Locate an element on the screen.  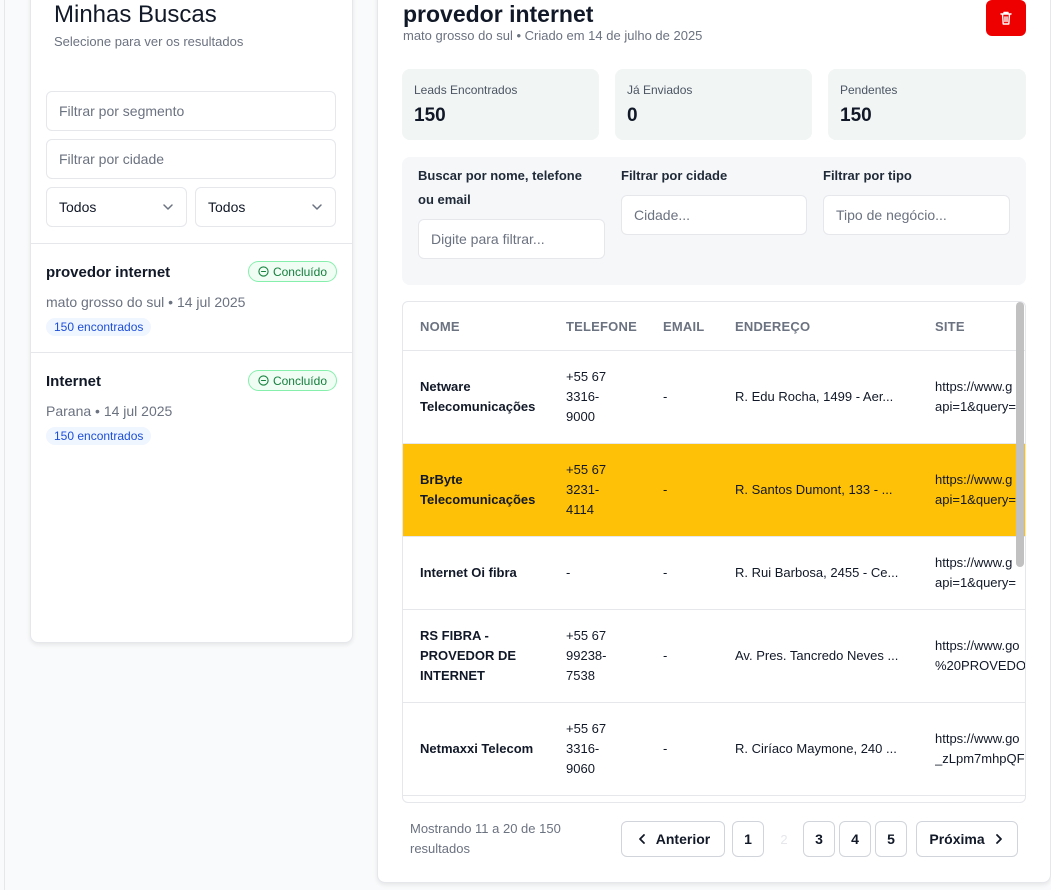
stat-card-pending: Pendentes 150 is located at coordinates (927, 104).